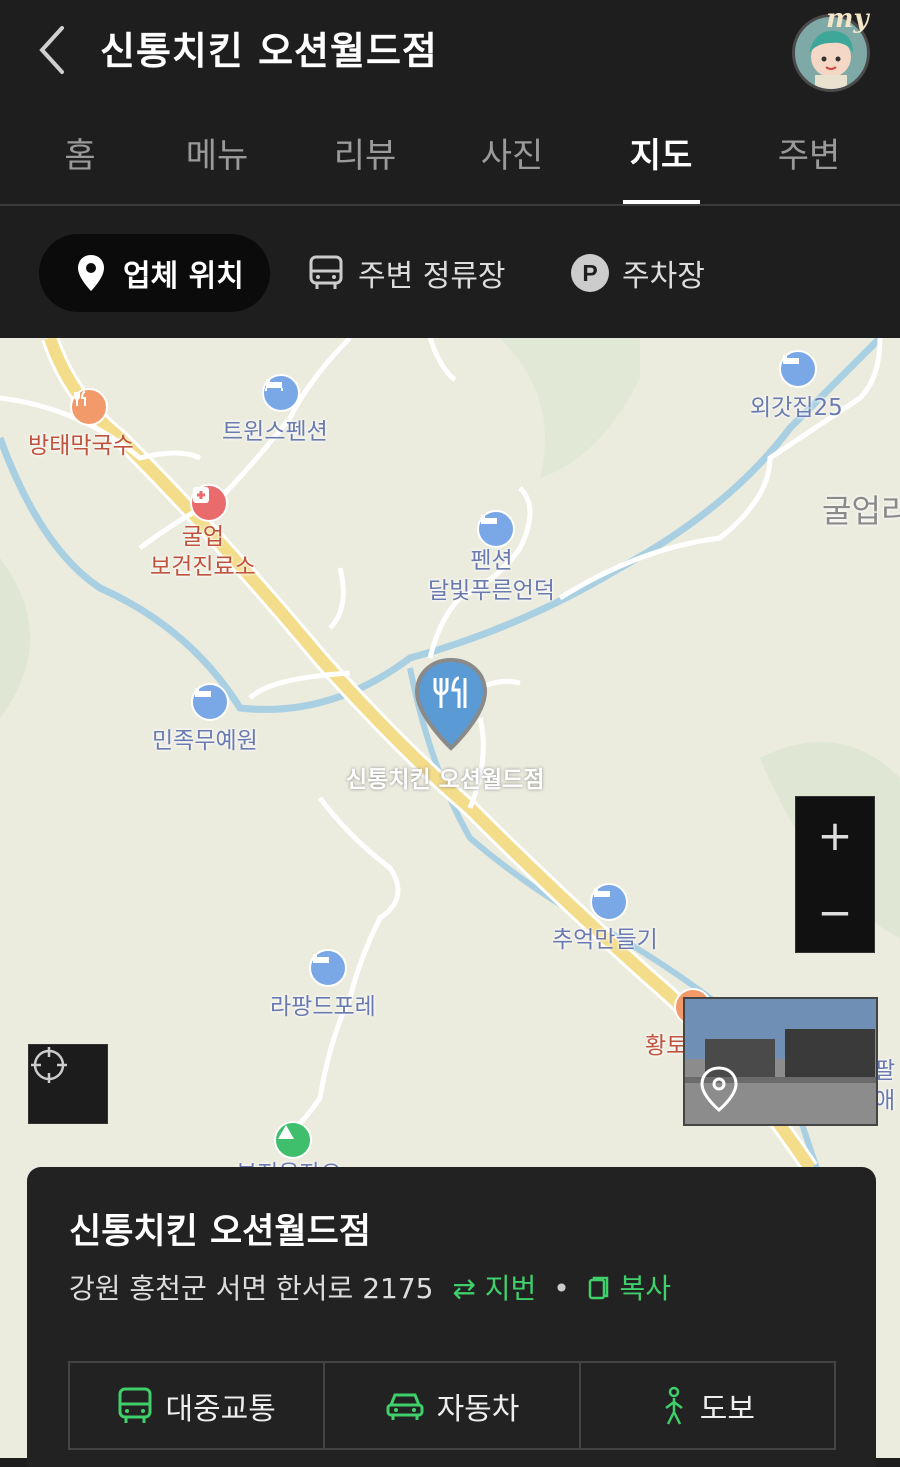 This screenshot has height=1467, width=900. Describe the element at coordinates (847, 19) in the screenshot. I see `my-badge: my` at that location.